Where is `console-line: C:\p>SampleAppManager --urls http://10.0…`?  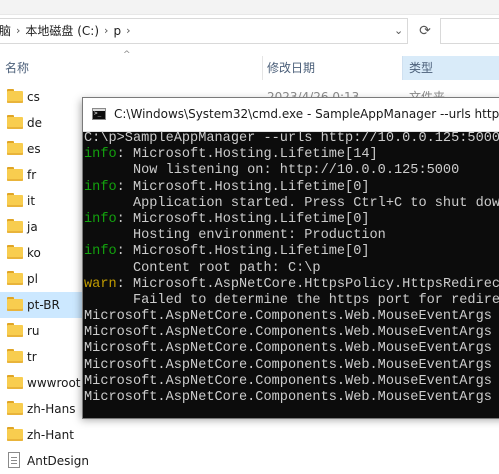 console-line: C:\p>SampleAppManager --urls http://10.0… is located at coordinates (291, 139).